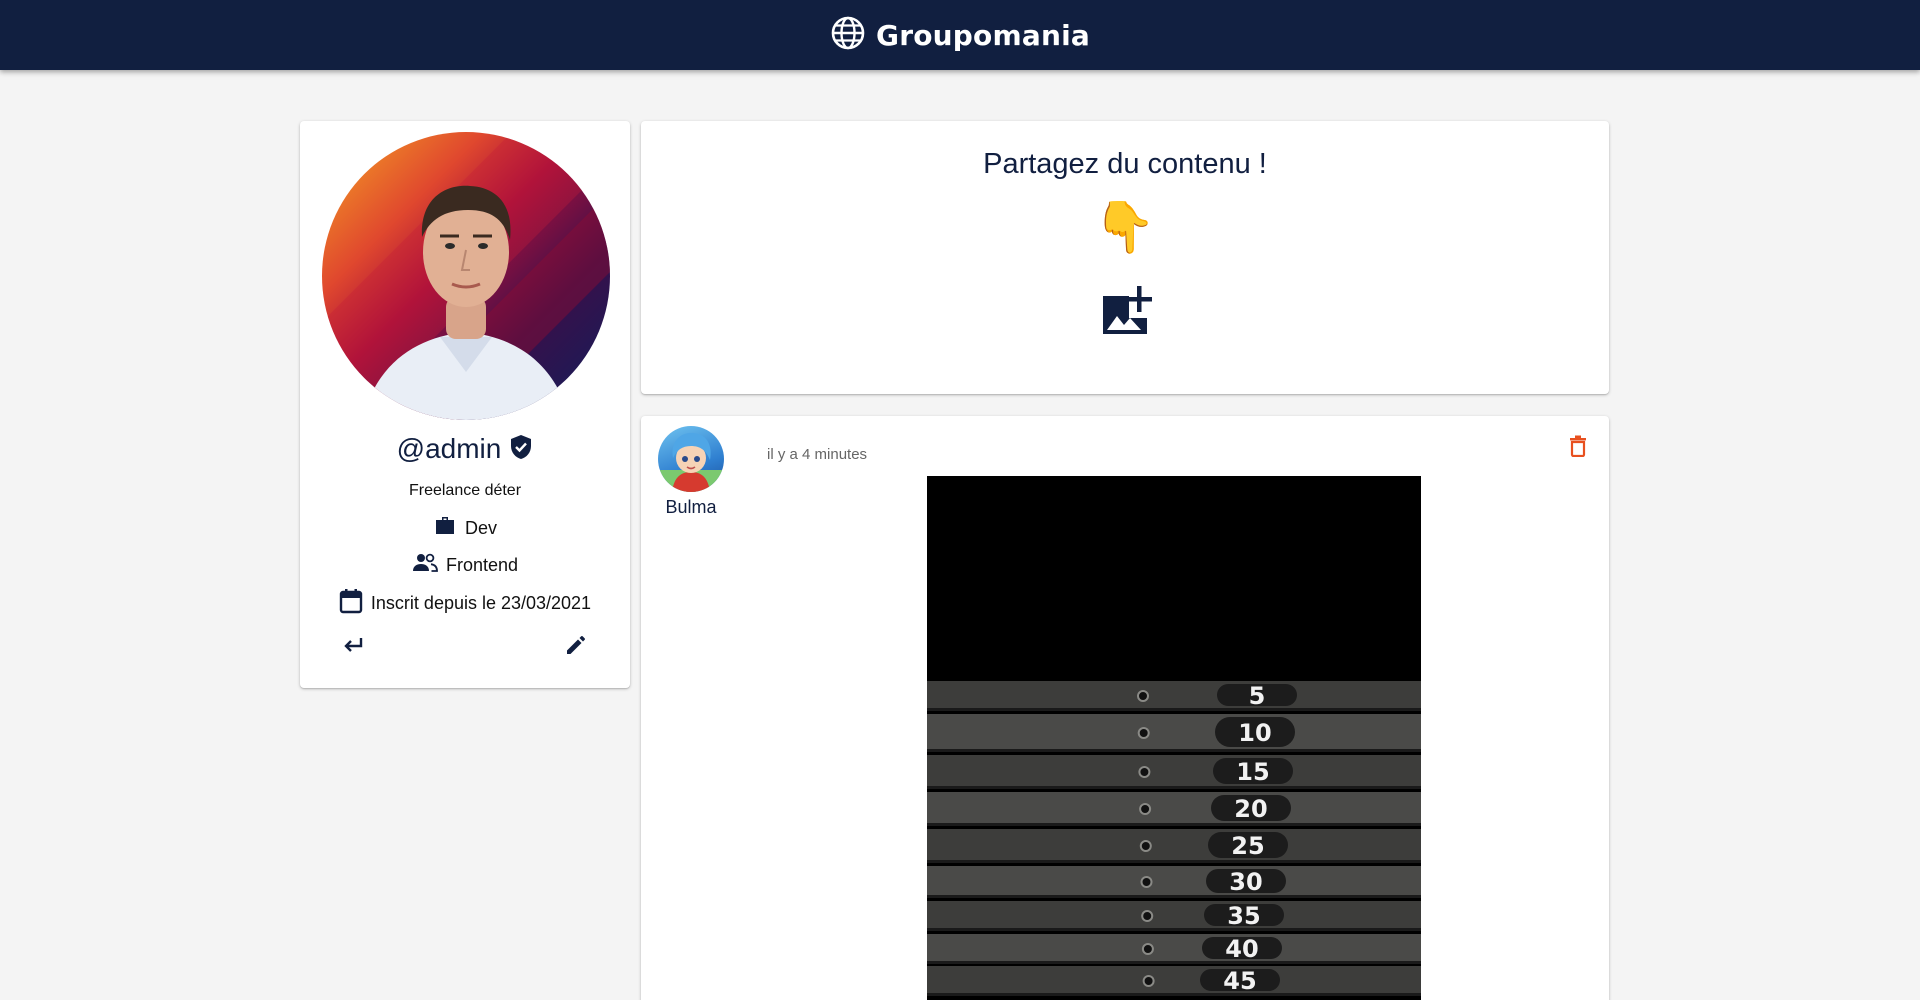 This screenshot has width=1920, height=1000. What do you see at coordinates (691, 459) in the screenshot?
I see `post-author-avatar` at bounding box center [691, 459].